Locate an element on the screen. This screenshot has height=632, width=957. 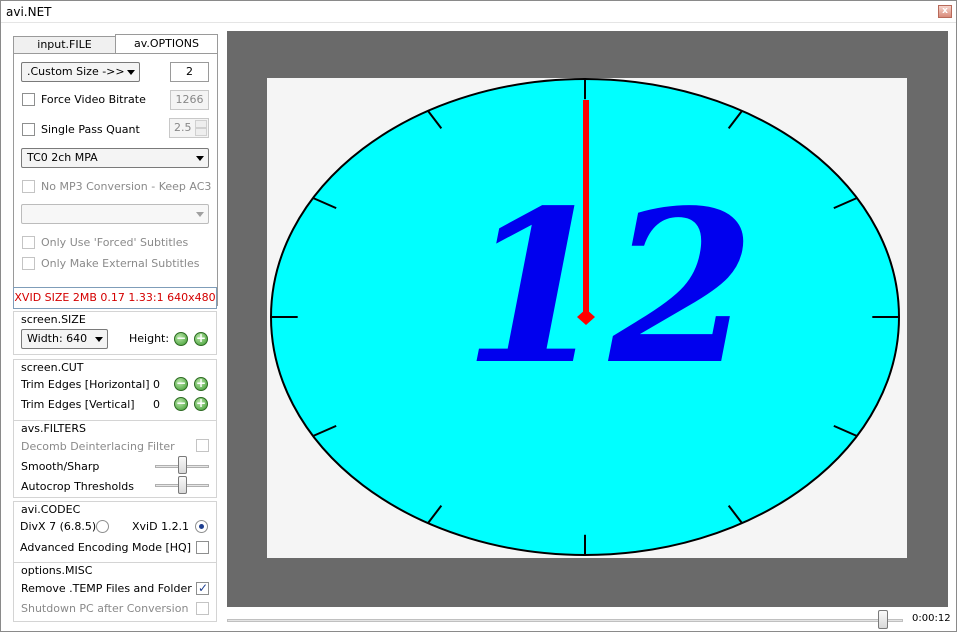
trim-horizontal-value: 0 is located at coordinates (156, 384).